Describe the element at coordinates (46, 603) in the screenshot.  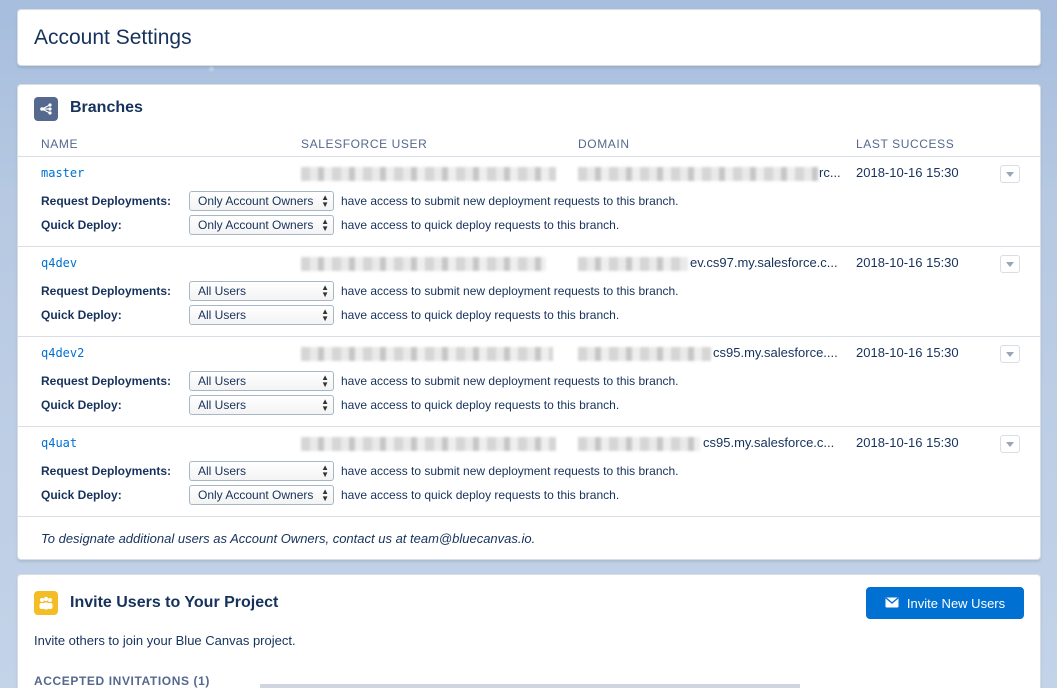
I see `people-icon` at that location.